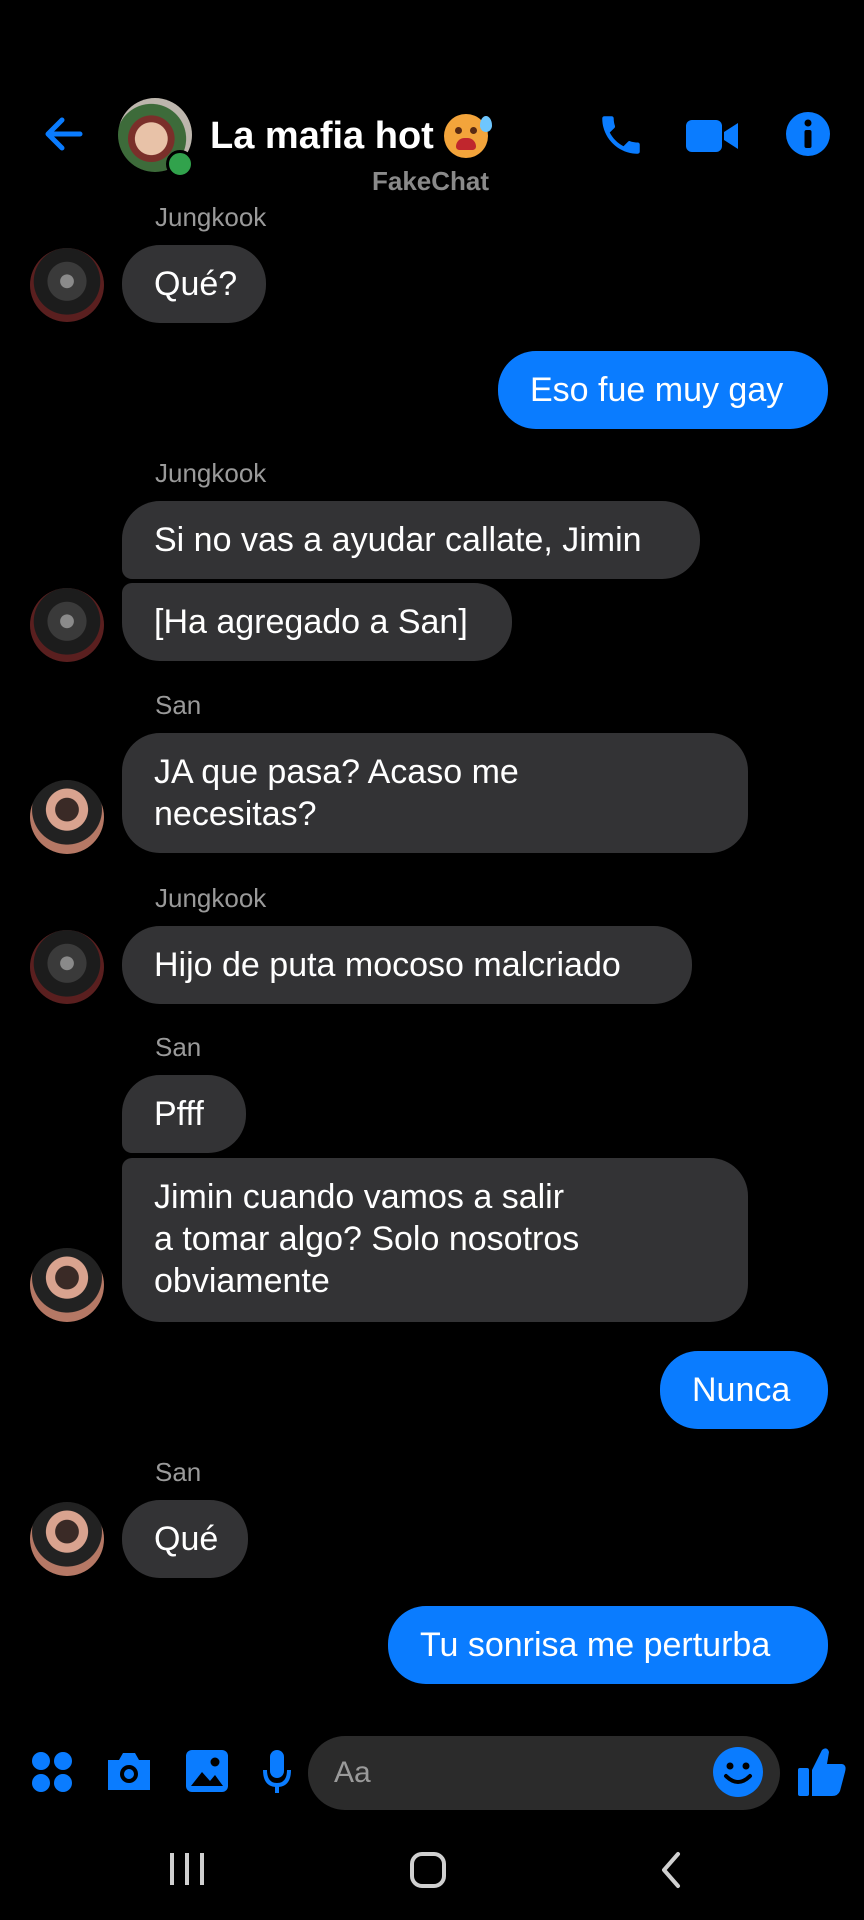 This screenshot has width=864, height=1920. I want to click on emoji-button, so click(738, 1772).